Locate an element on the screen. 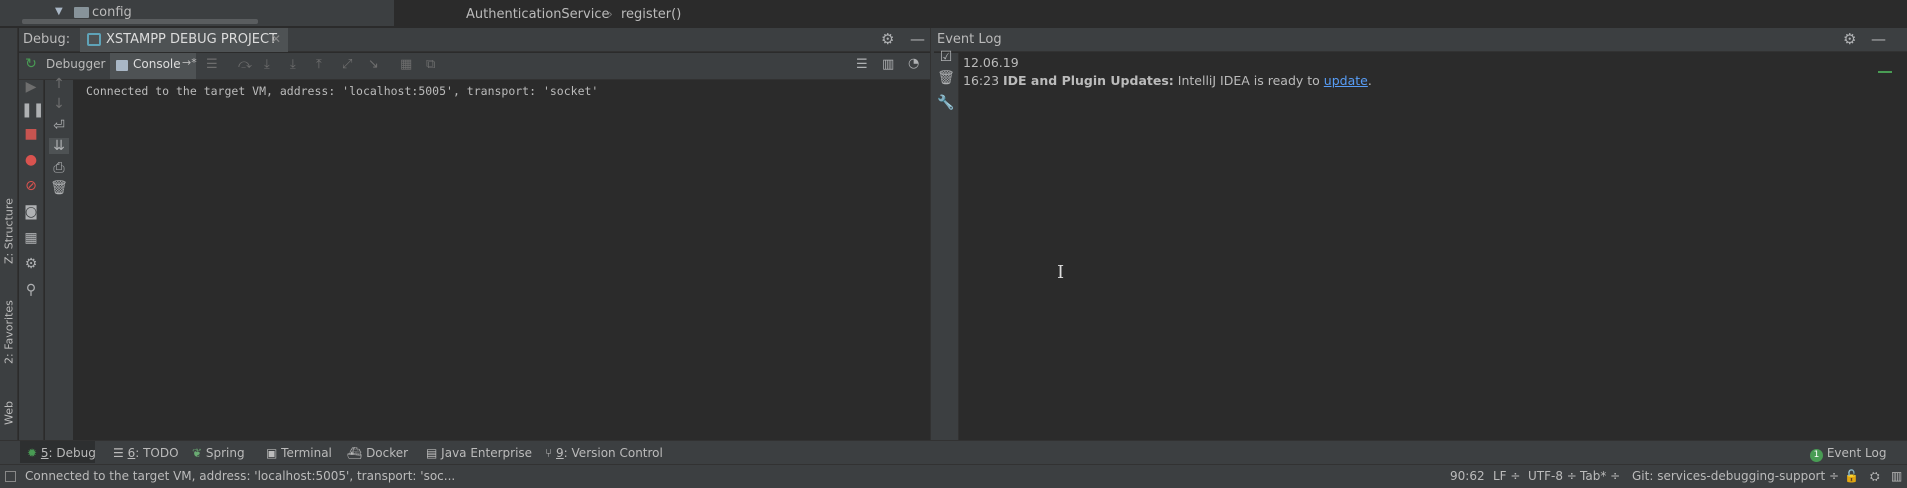 Image resolution: width=1907 pixels, height=488 pixels. tool-tab-event-log: 1 Event Log is located at coordinates (1848, 454).